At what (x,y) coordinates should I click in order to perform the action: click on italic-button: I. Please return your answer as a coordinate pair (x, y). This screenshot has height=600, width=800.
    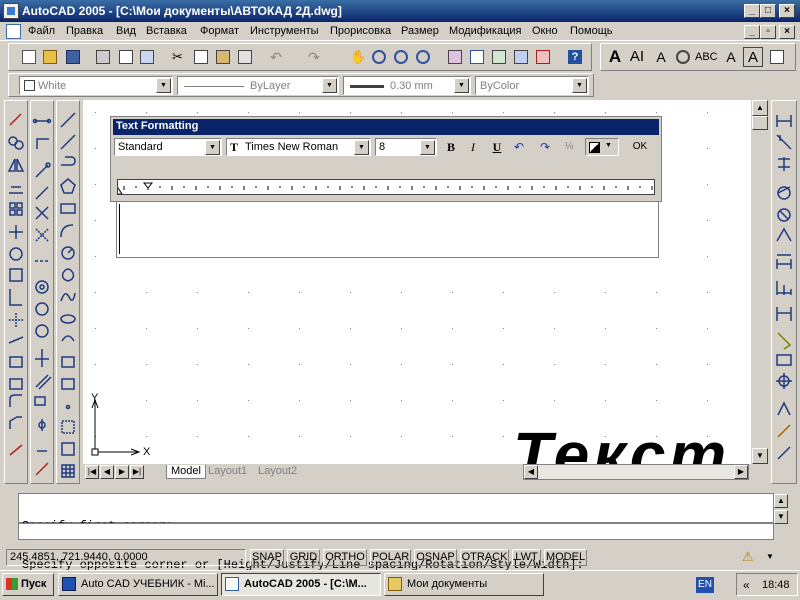
    Looking at the image, I should click on (473, 147).